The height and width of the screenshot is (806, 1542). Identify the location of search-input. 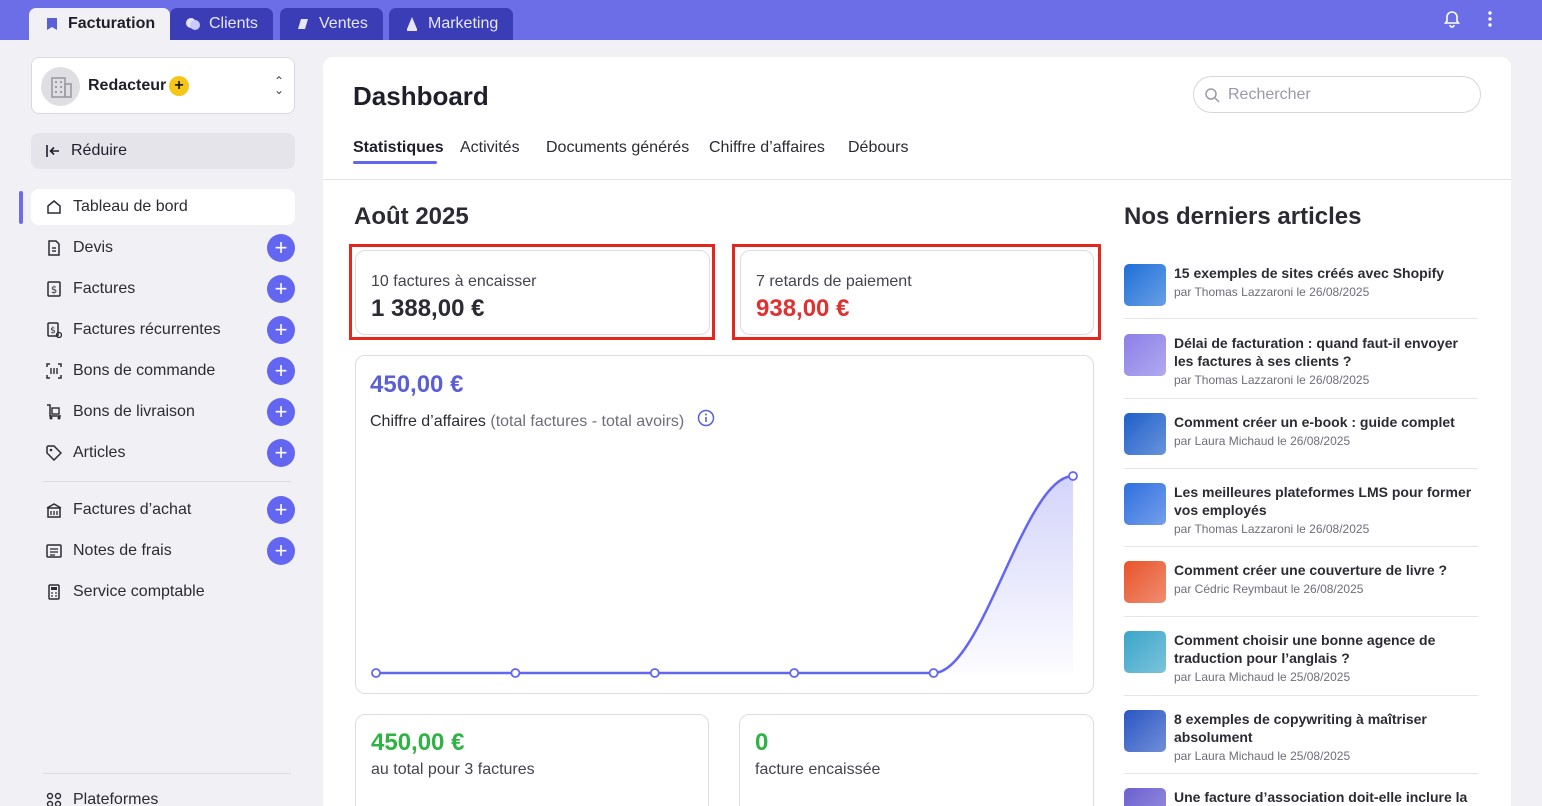
(1348, 94).